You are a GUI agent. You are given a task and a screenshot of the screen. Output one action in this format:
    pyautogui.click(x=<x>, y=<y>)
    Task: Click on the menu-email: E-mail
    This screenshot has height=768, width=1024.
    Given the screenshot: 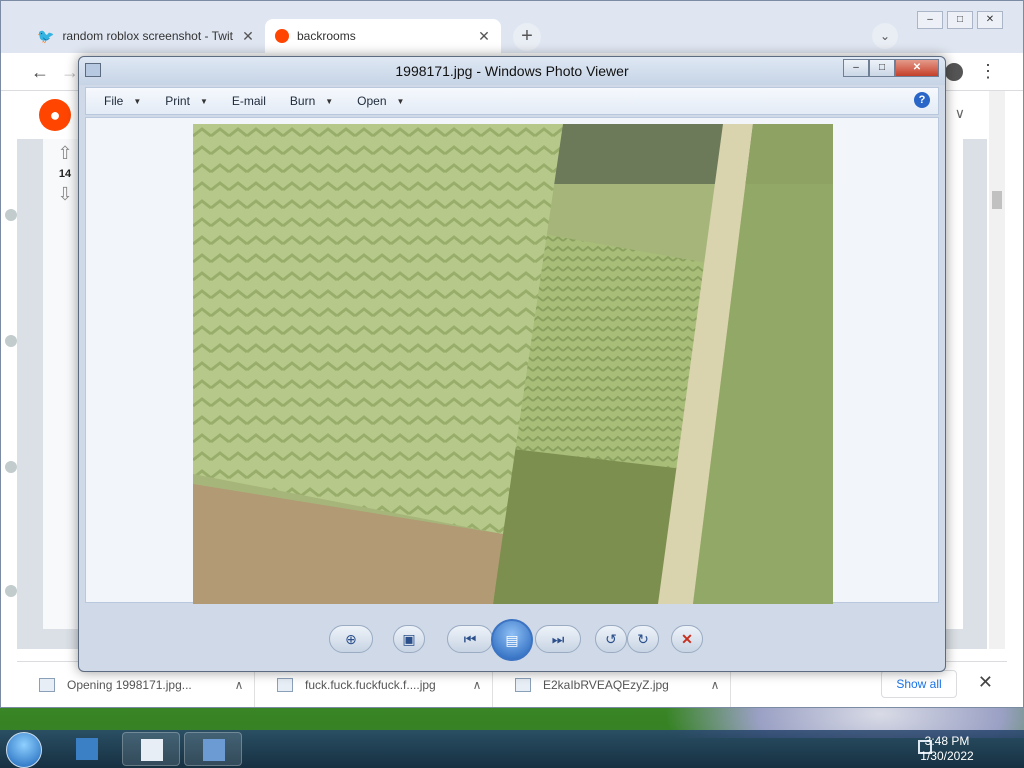 What is the action you would take?
    pyautogui.click(x=249, y=101)
    